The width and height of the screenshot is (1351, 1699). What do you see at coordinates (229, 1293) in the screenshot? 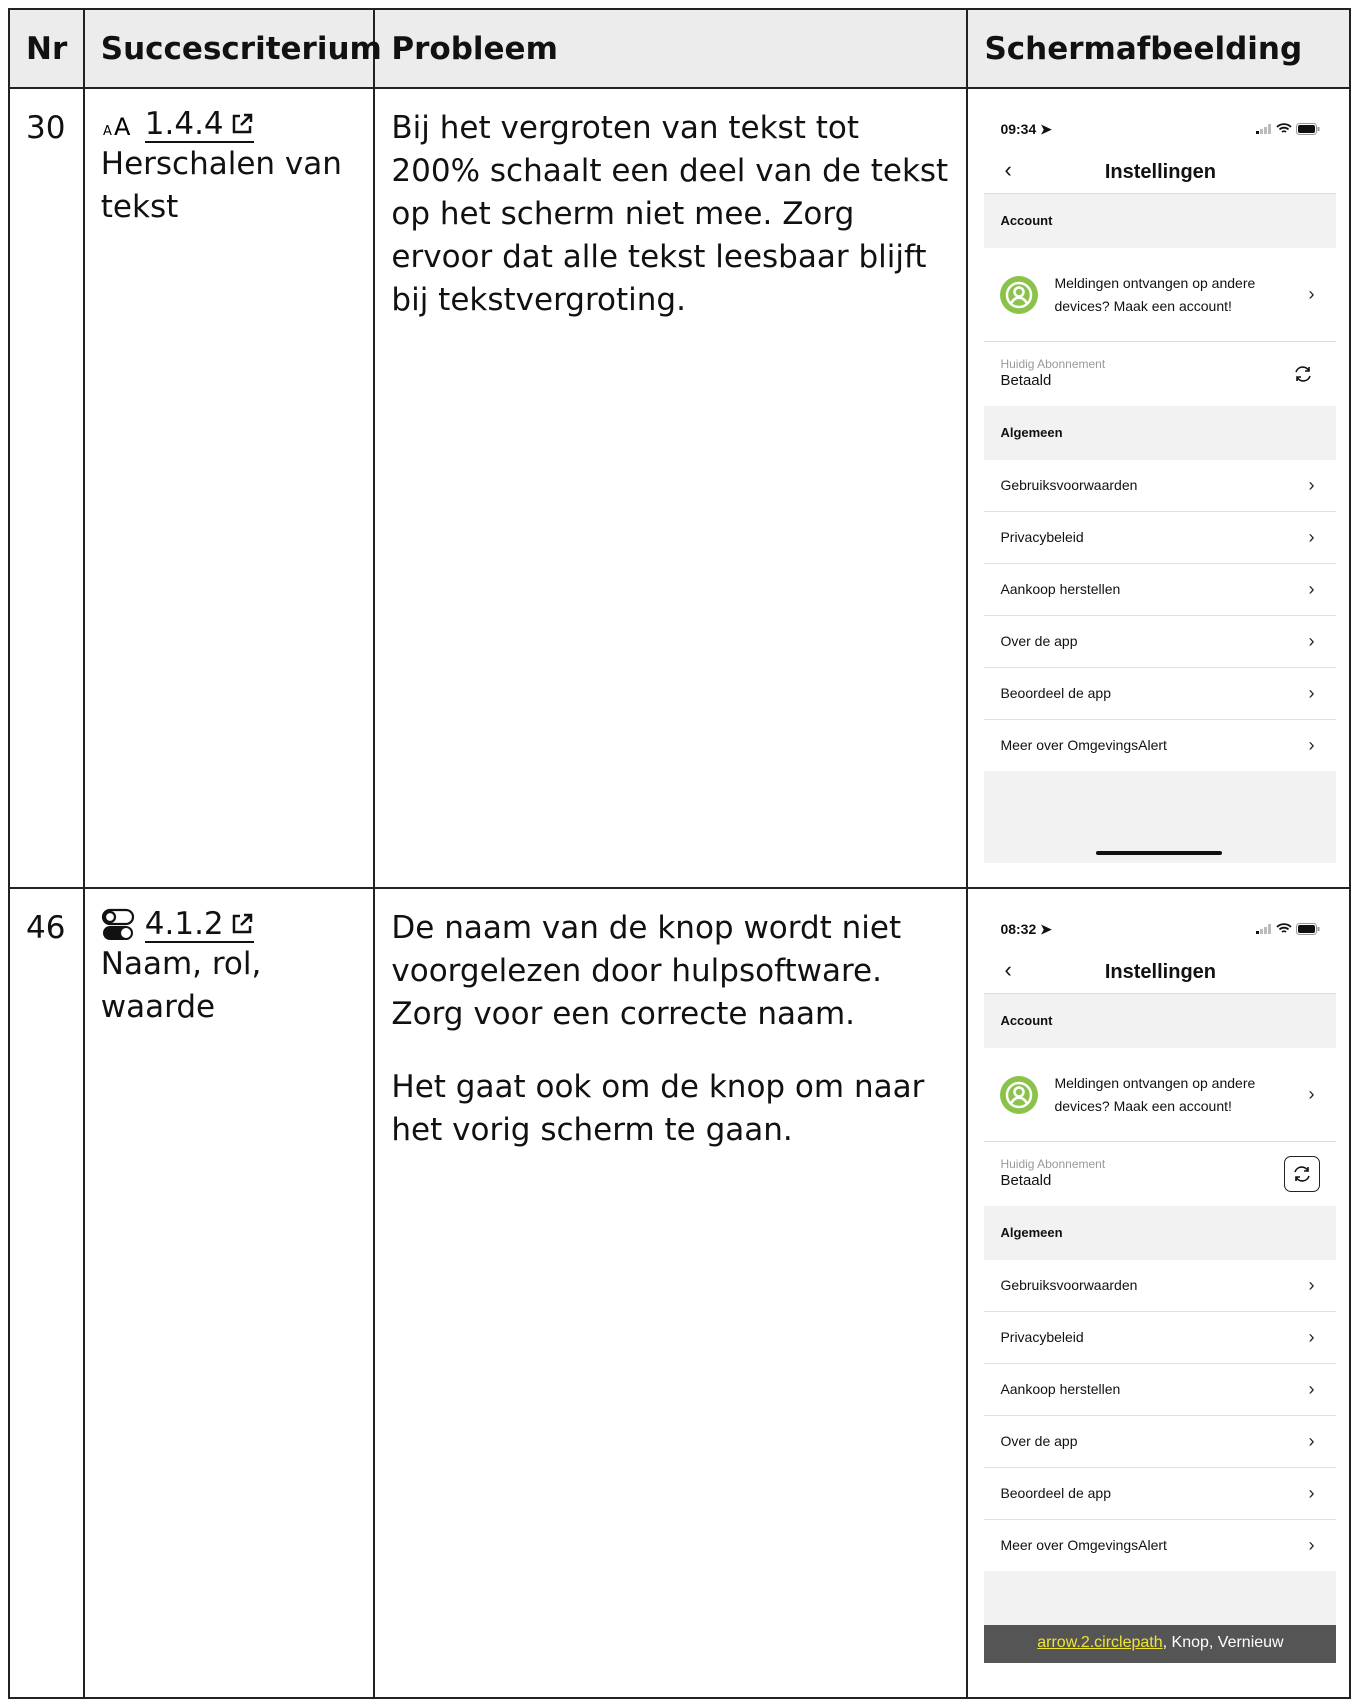
I see `criterion-cell: 4.1.2 Naam, rol, waarde` at bounding box center [229, 1293].